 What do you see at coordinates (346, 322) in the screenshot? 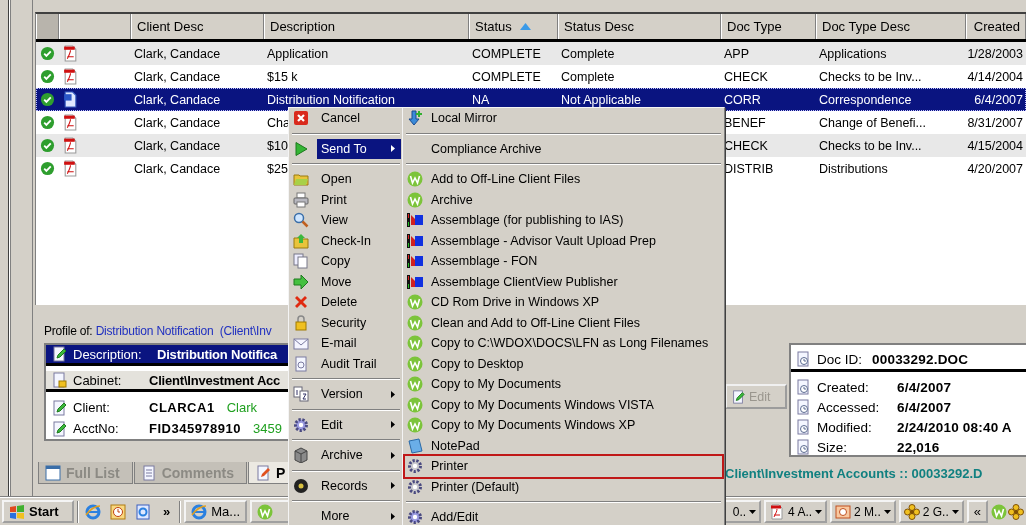
I see `menu-item: Security` at bounding box center [346, 322].